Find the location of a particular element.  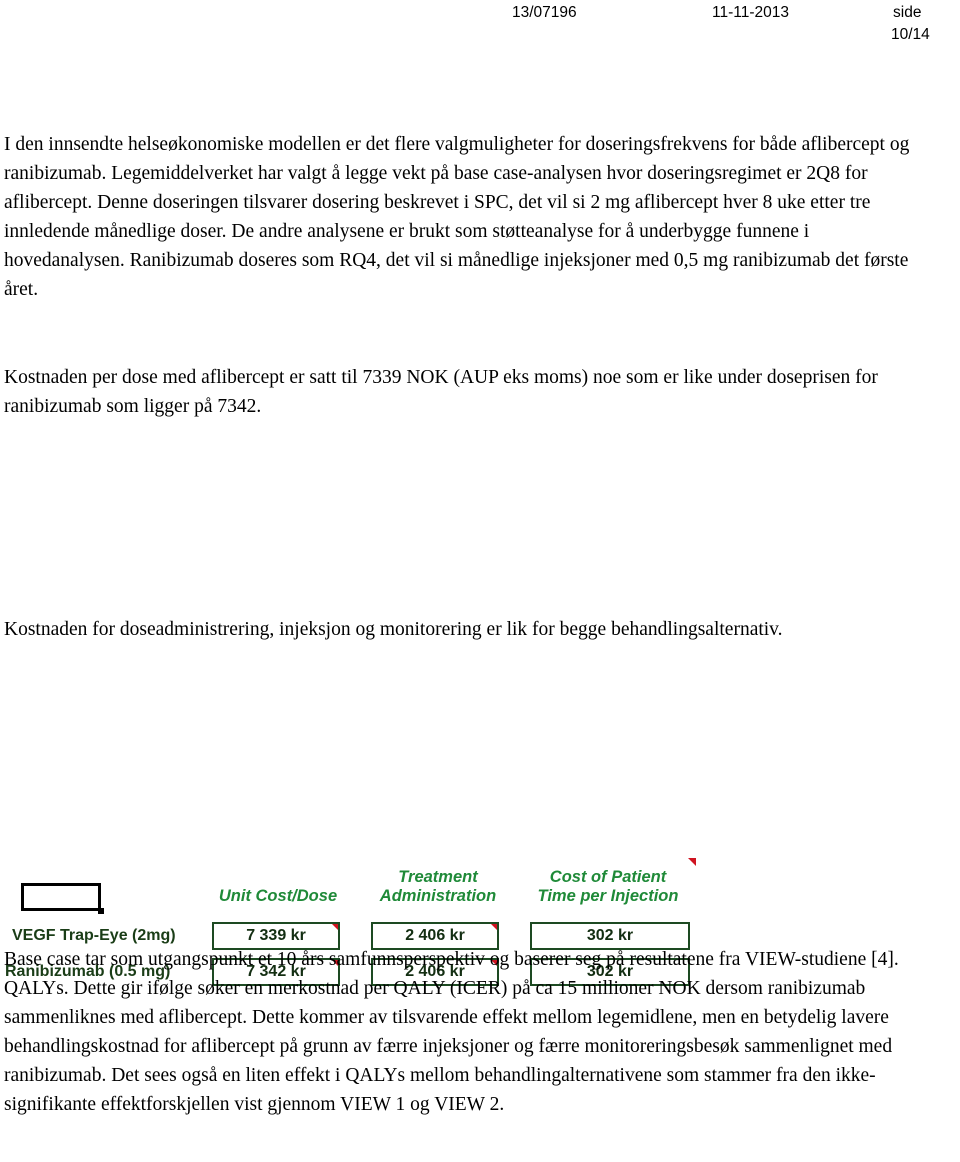

document-header: 13/07196 11-11-2013 side 10/14 is located at coordinates (480, 30).